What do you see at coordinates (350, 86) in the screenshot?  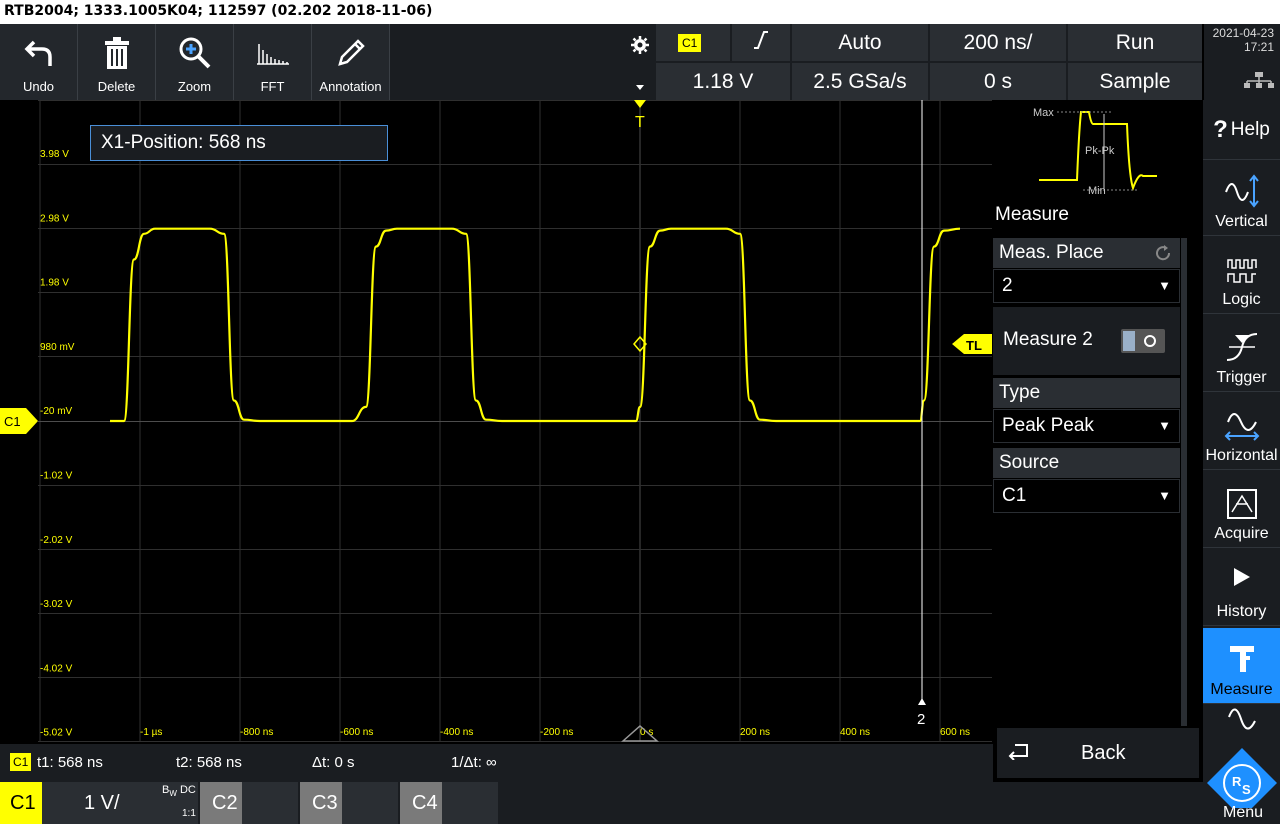 I see `annotation-label: Annotation` at bounding box center [350, 86].